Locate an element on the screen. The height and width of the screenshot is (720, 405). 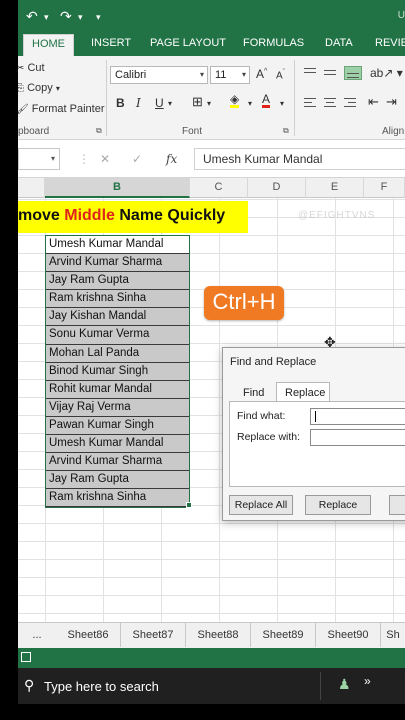
format-painter-button: 🖌 Format Painter is located at coordinates (61, 109).